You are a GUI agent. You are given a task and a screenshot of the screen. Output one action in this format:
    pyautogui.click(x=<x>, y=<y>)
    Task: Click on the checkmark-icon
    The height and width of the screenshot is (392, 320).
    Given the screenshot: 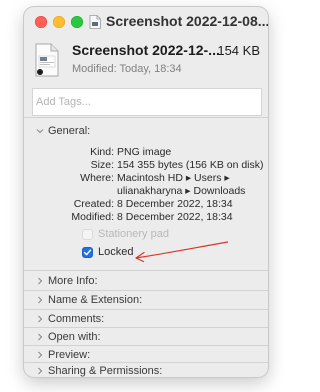 What is the action you would take?
    pyautogui.click(x=87, y=252)
    